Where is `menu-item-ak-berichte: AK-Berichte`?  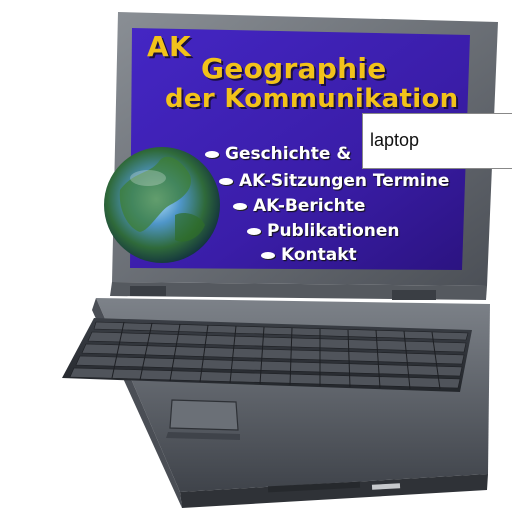 menu-item-ak-berichte: AK-Berichte is located at coordinates (299, 206).